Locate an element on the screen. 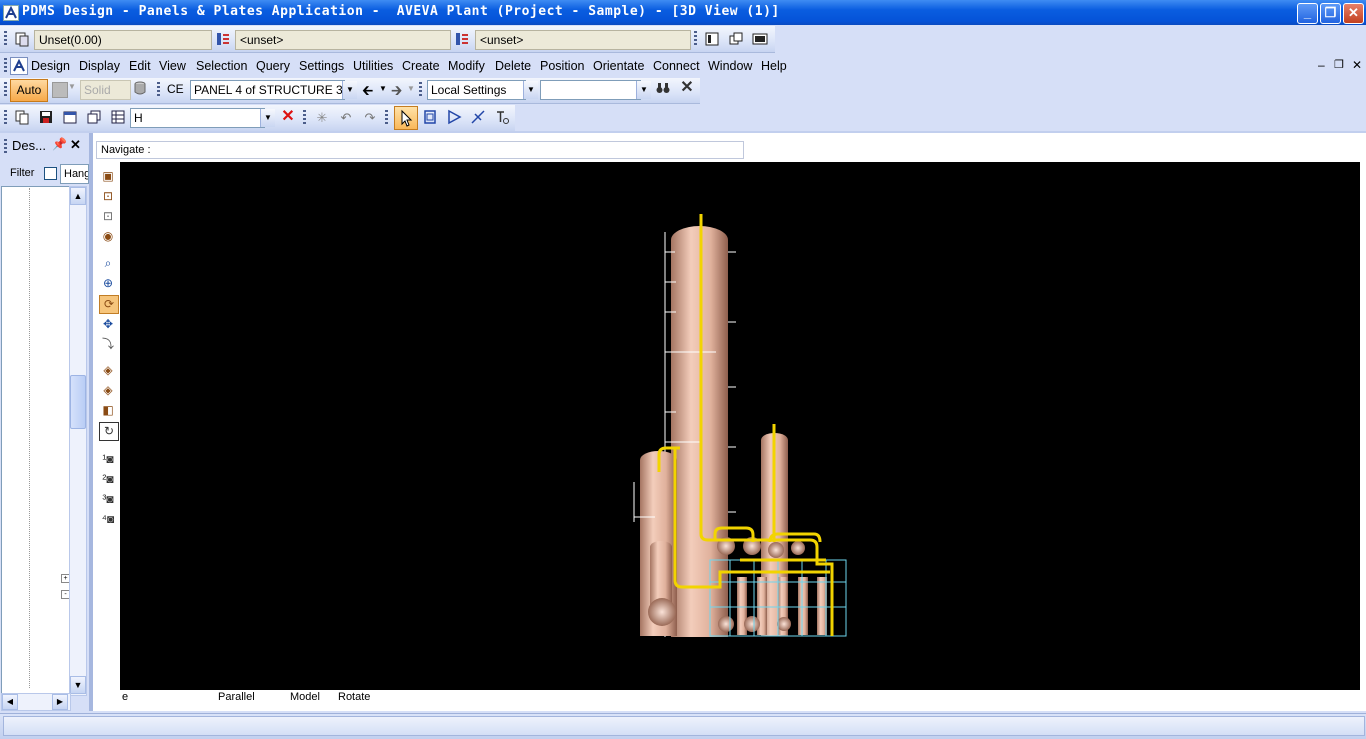 This screenshot has width=1366, height=739. filter-checkbox is located at coordinates (50, 173).